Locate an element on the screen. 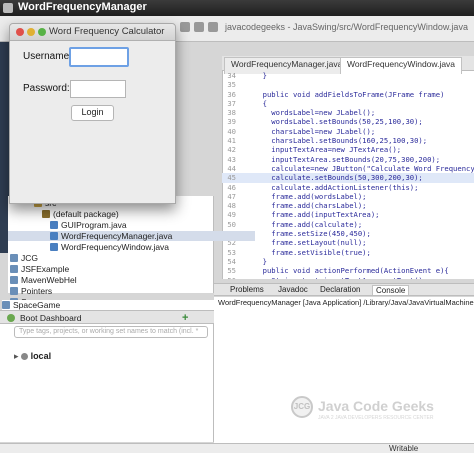 The image size is (474, 453). code-line: 56 String text=inputTextArea.getText(); is located at coordinates (348, 277).